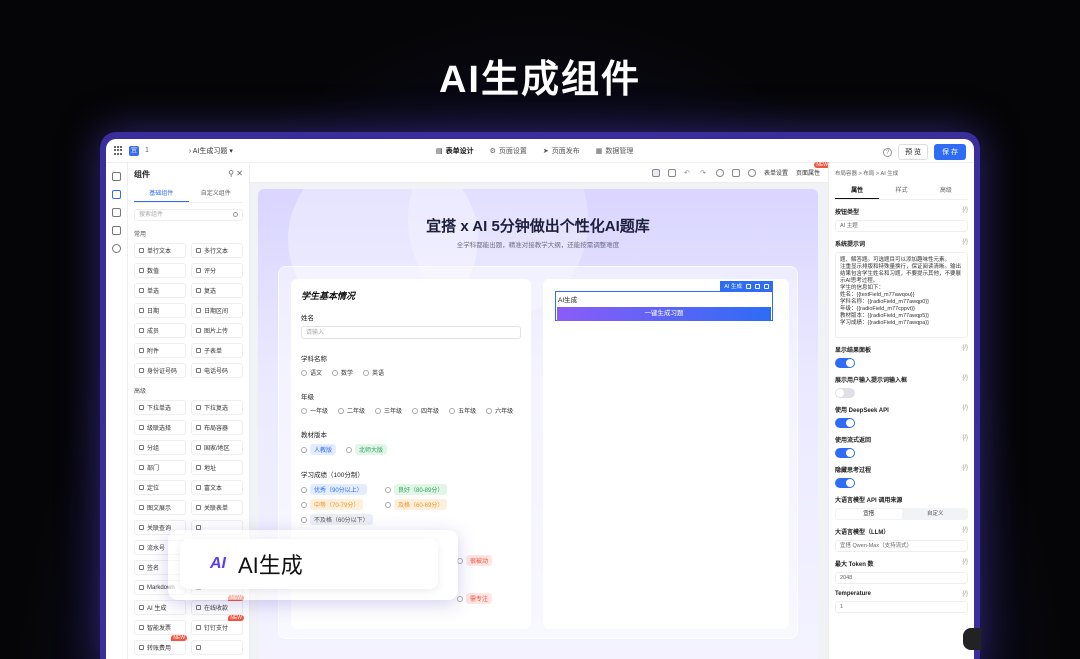  Describe the element at coordinates (116, 230) in the screenshot. I see `code-icon` at that location.